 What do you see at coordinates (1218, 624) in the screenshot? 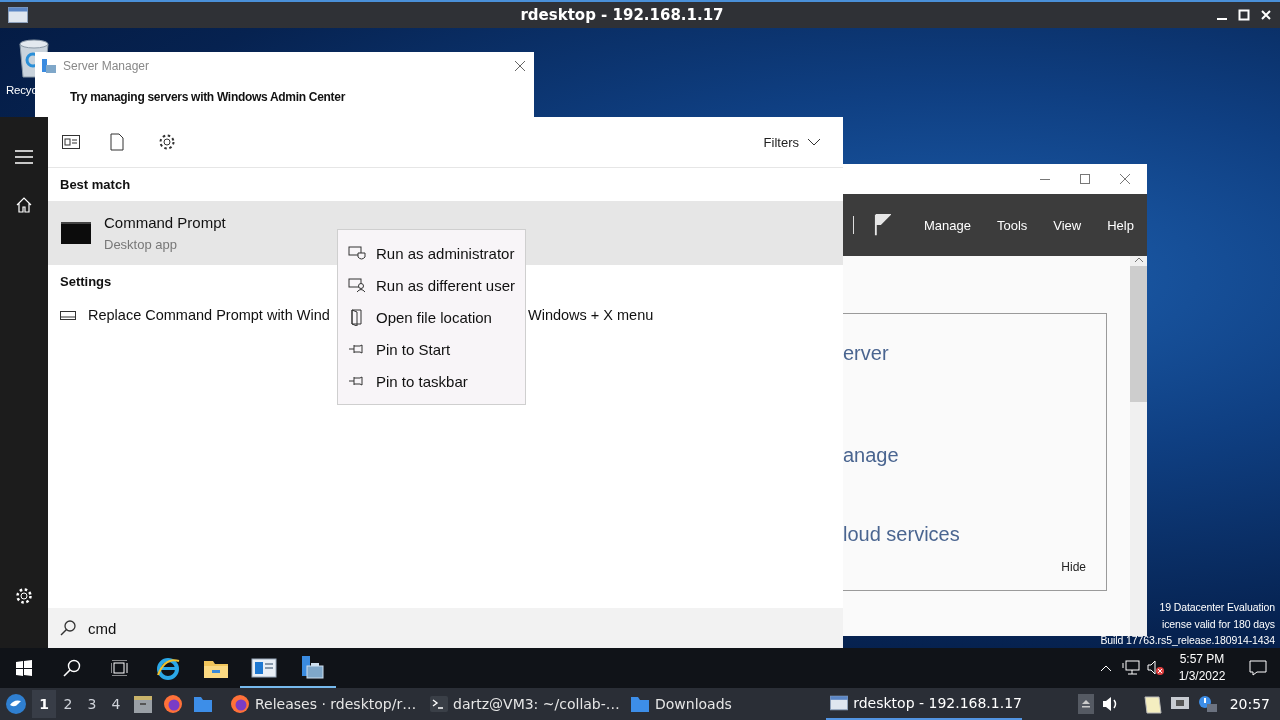
I see `evaluation-notice: icense valid for 180 days` at bounding box center [1218, 624].